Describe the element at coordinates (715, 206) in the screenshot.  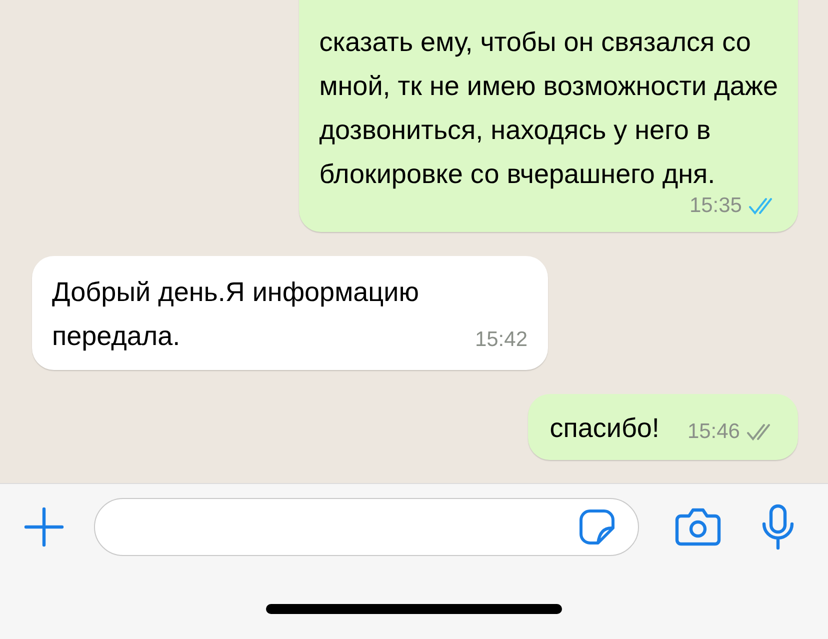
I see `message-time: 15:35` at that location.